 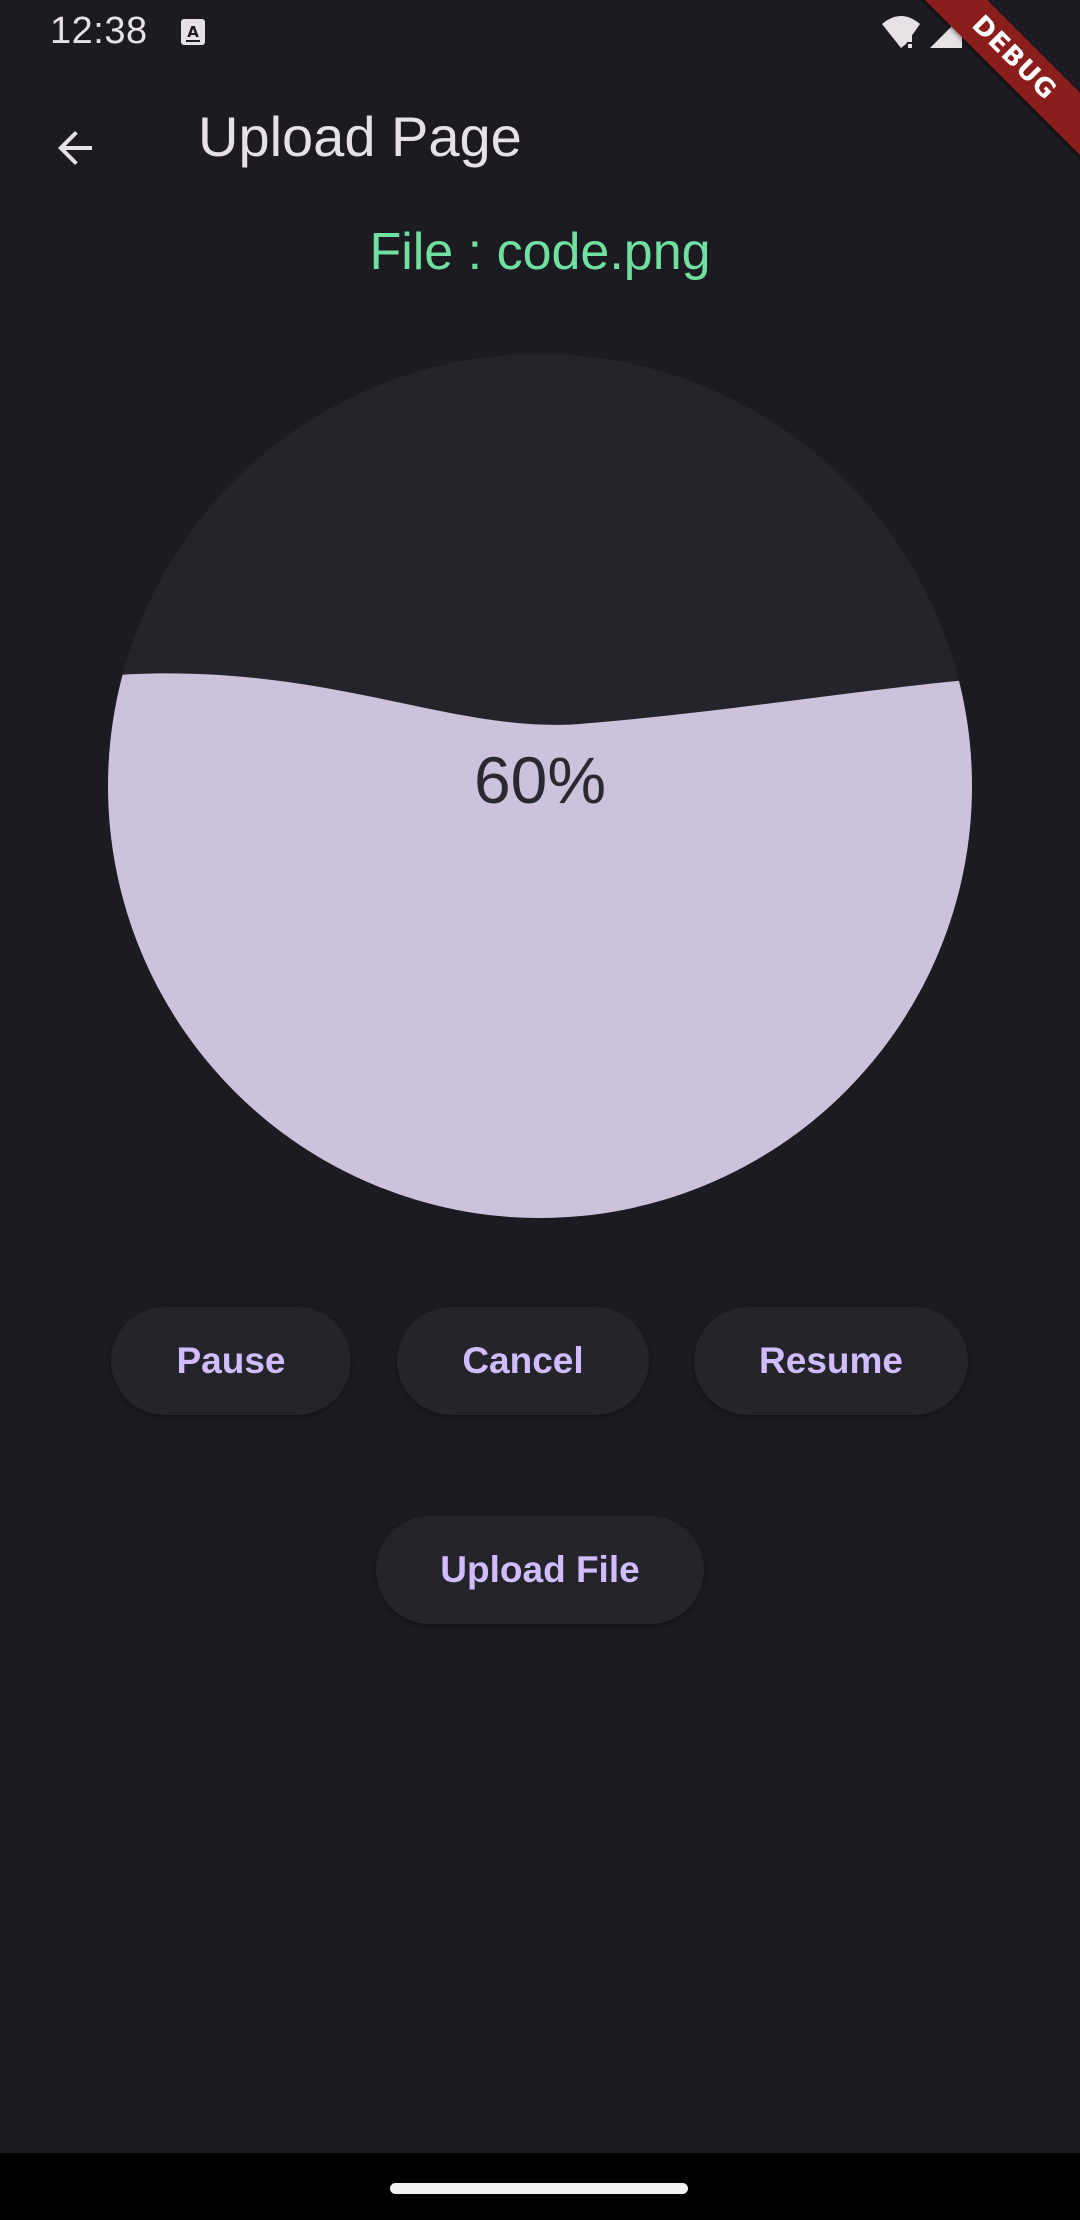 What do you see at coordinates (231, 1361) in the screenshot?
I see `pause-button: Pause` at bounding box center [231, 1361].